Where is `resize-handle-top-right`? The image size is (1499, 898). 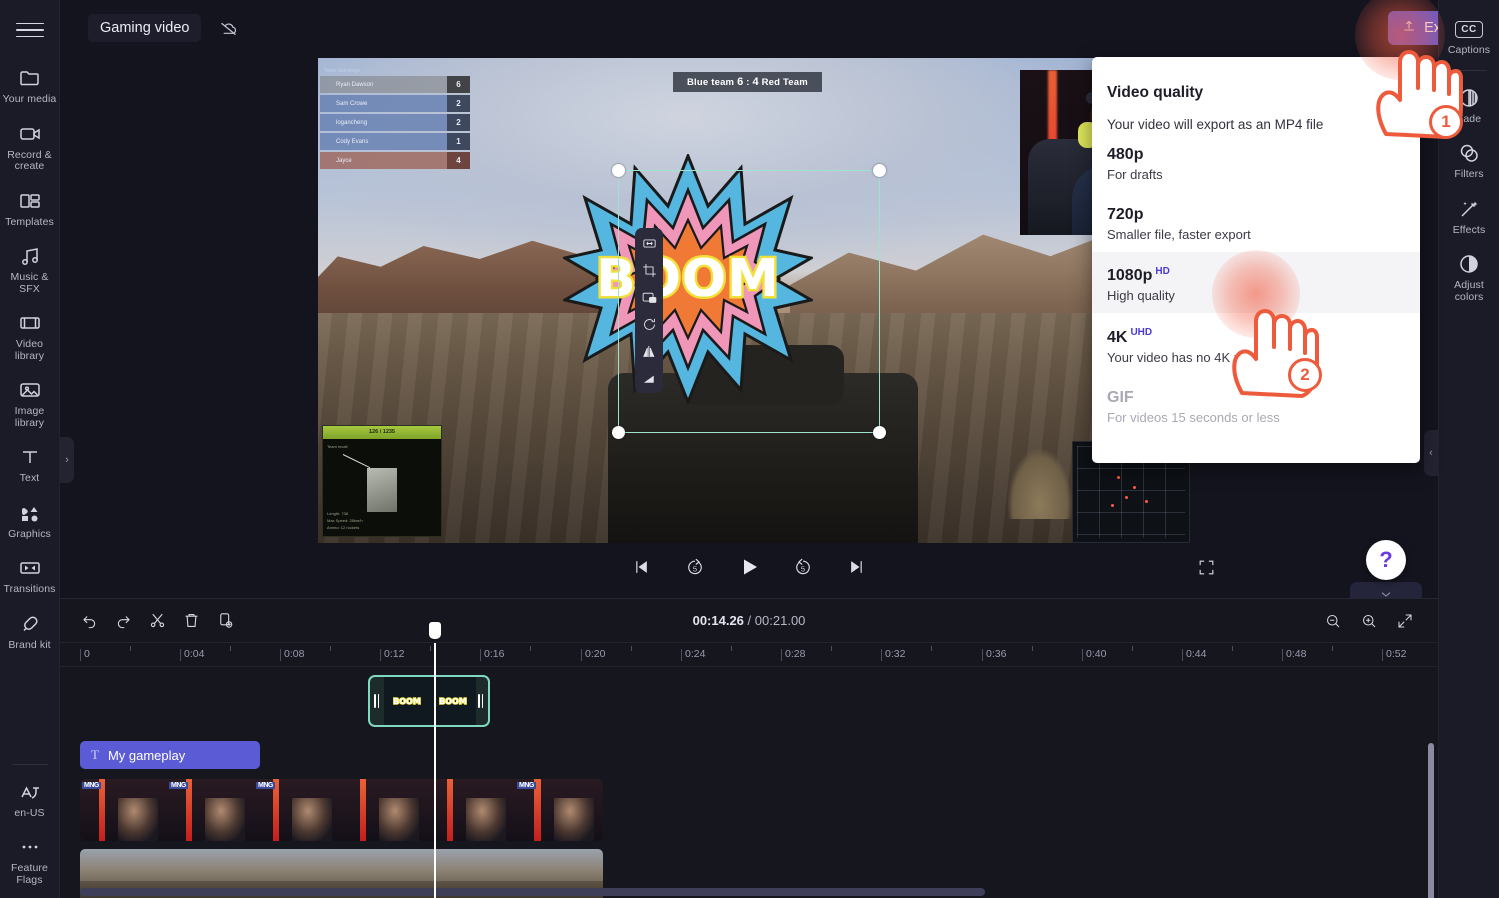
resize-handle-top-right is located at coordinates (879, 170).